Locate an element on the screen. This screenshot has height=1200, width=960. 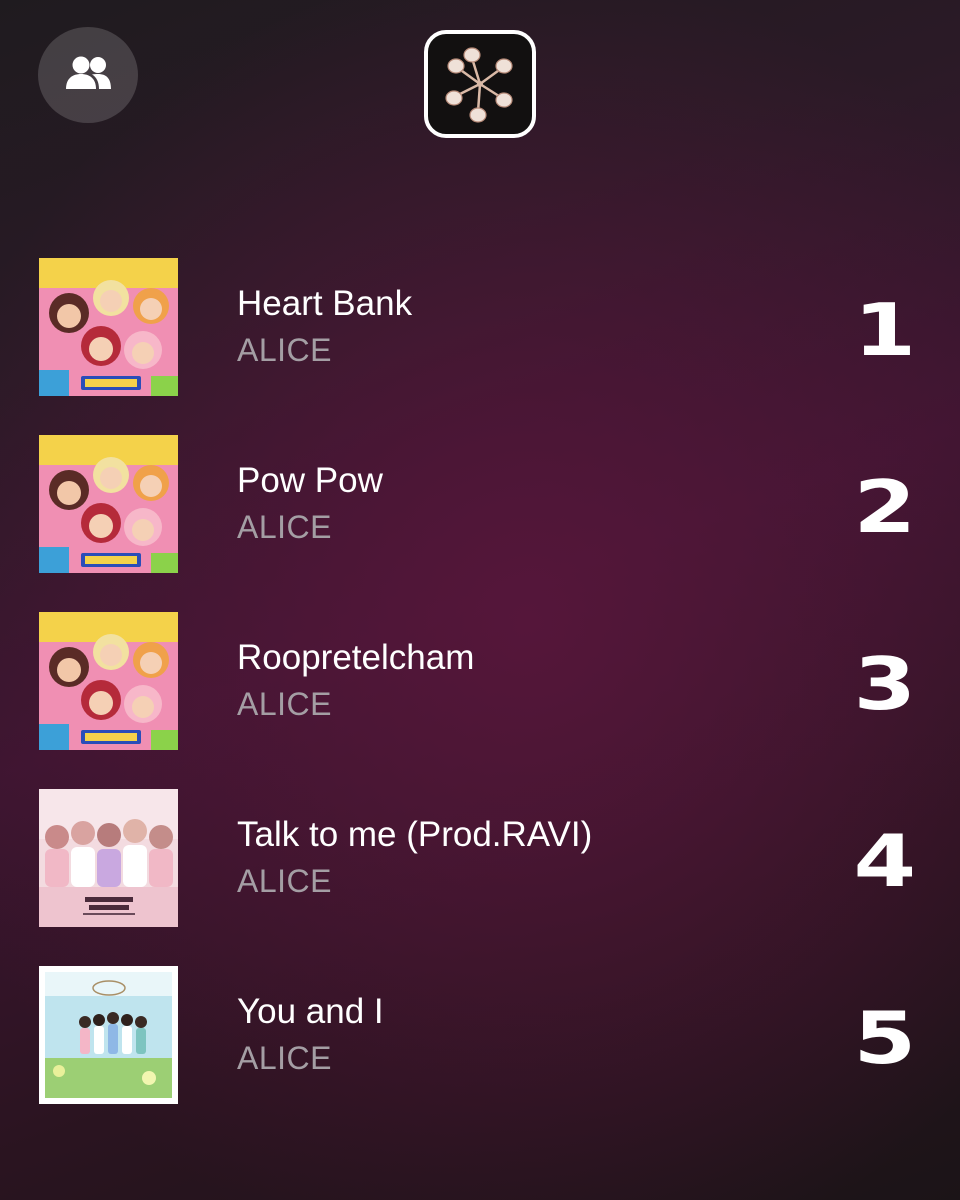
track-title: Roopretelcham is located at coordinates (356, 657).